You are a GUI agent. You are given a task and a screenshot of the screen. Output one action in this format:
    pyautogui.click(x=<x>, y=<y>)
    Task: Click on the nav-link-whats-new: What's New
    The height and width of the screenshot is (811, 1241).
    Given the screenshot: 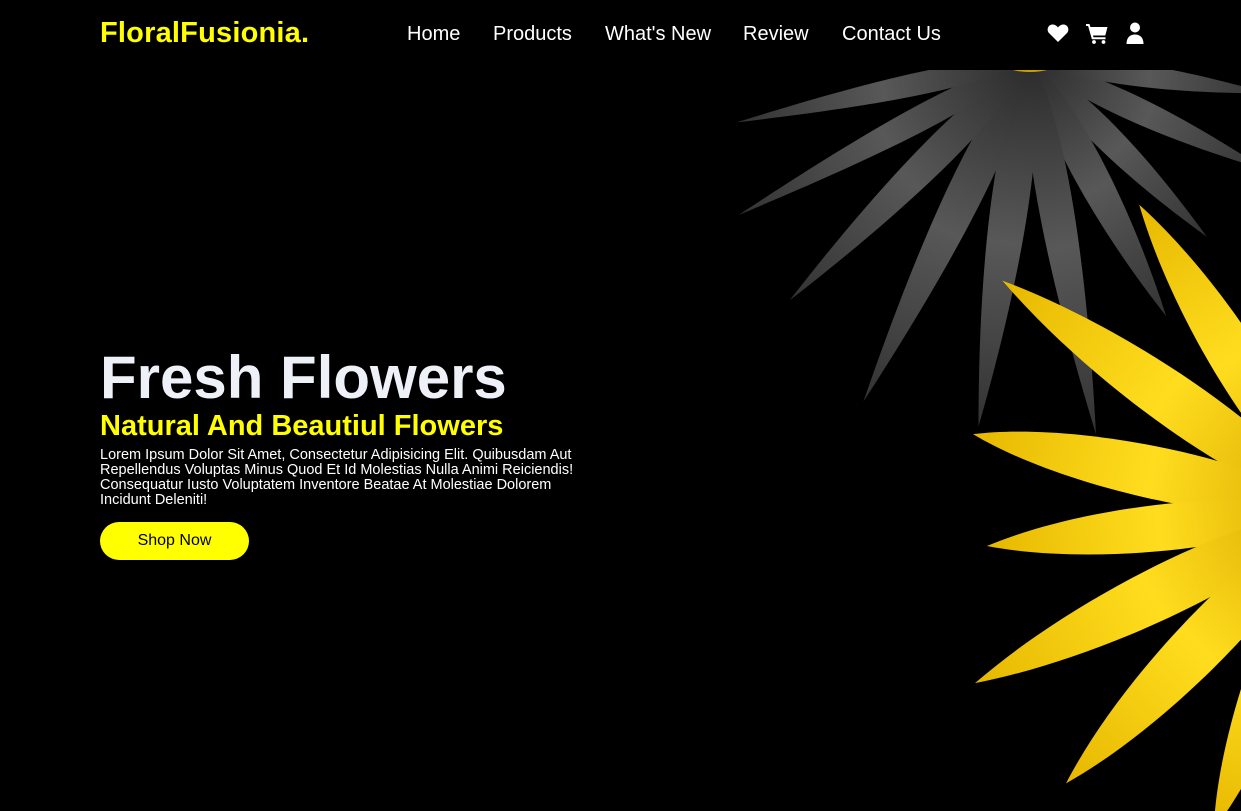 What is the action you would take?
    pyautogui.click(x=658, y=34)
    